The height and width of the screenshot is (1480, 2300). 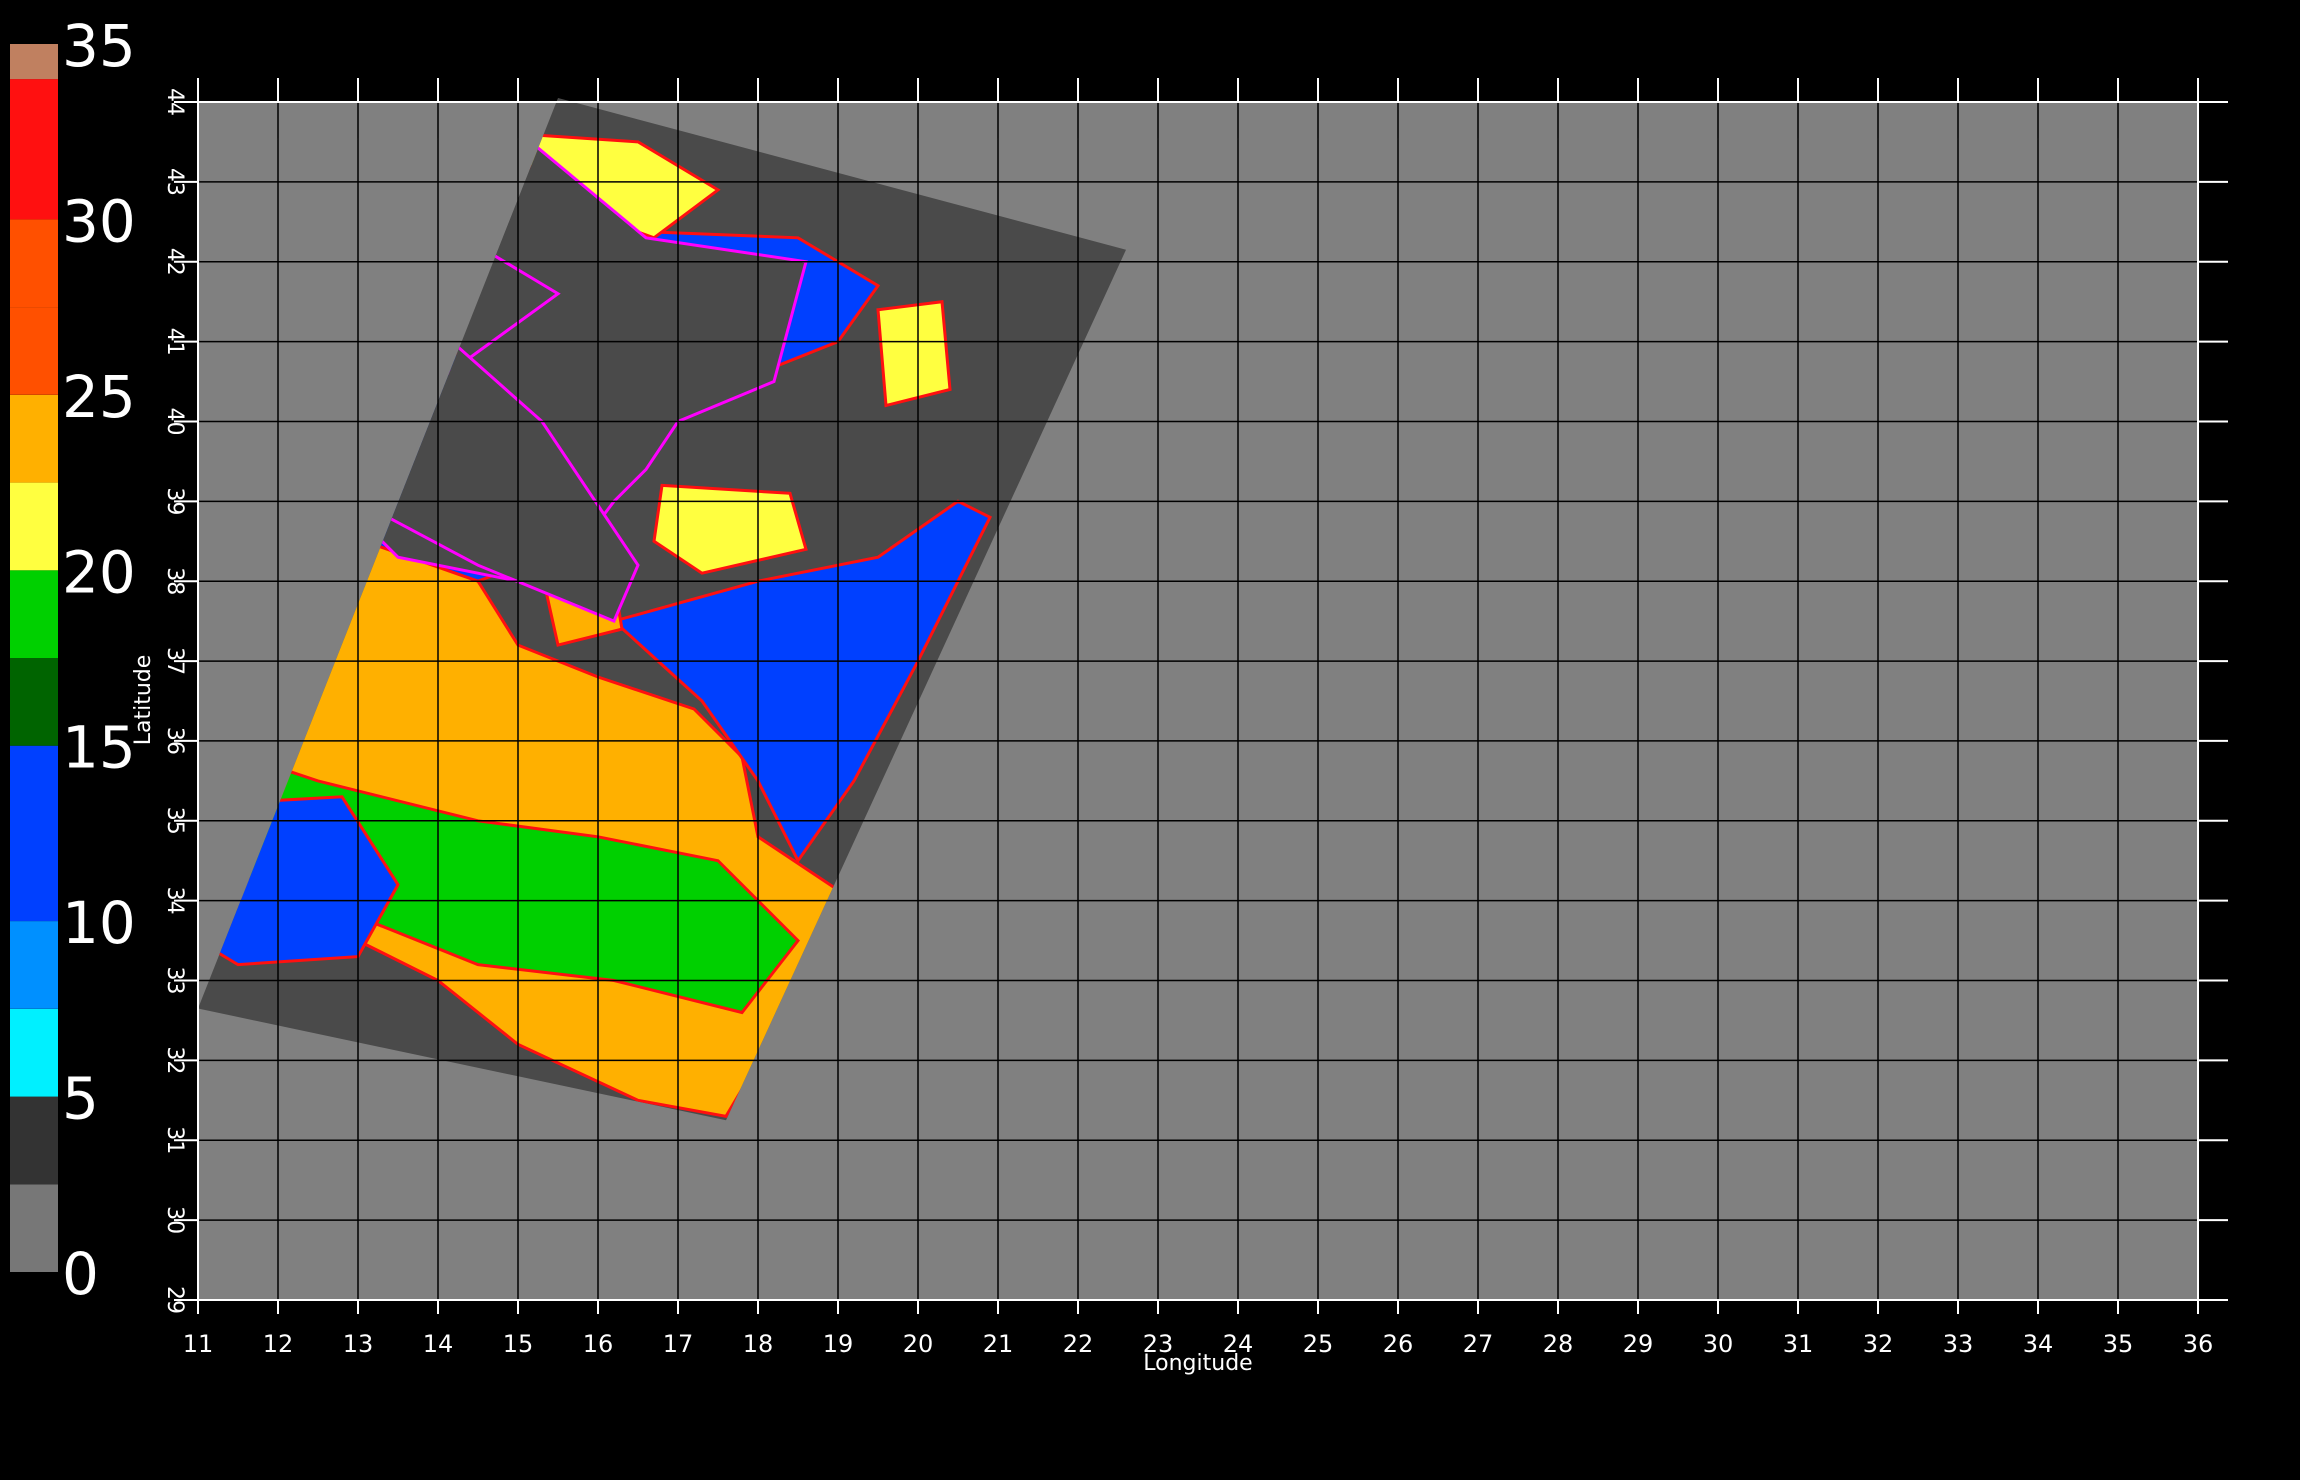 What do you see at coordinates (1638, 1344) in the screenshot?
I see `x-tick-label: 29` at bounding box center [1638, 1344].